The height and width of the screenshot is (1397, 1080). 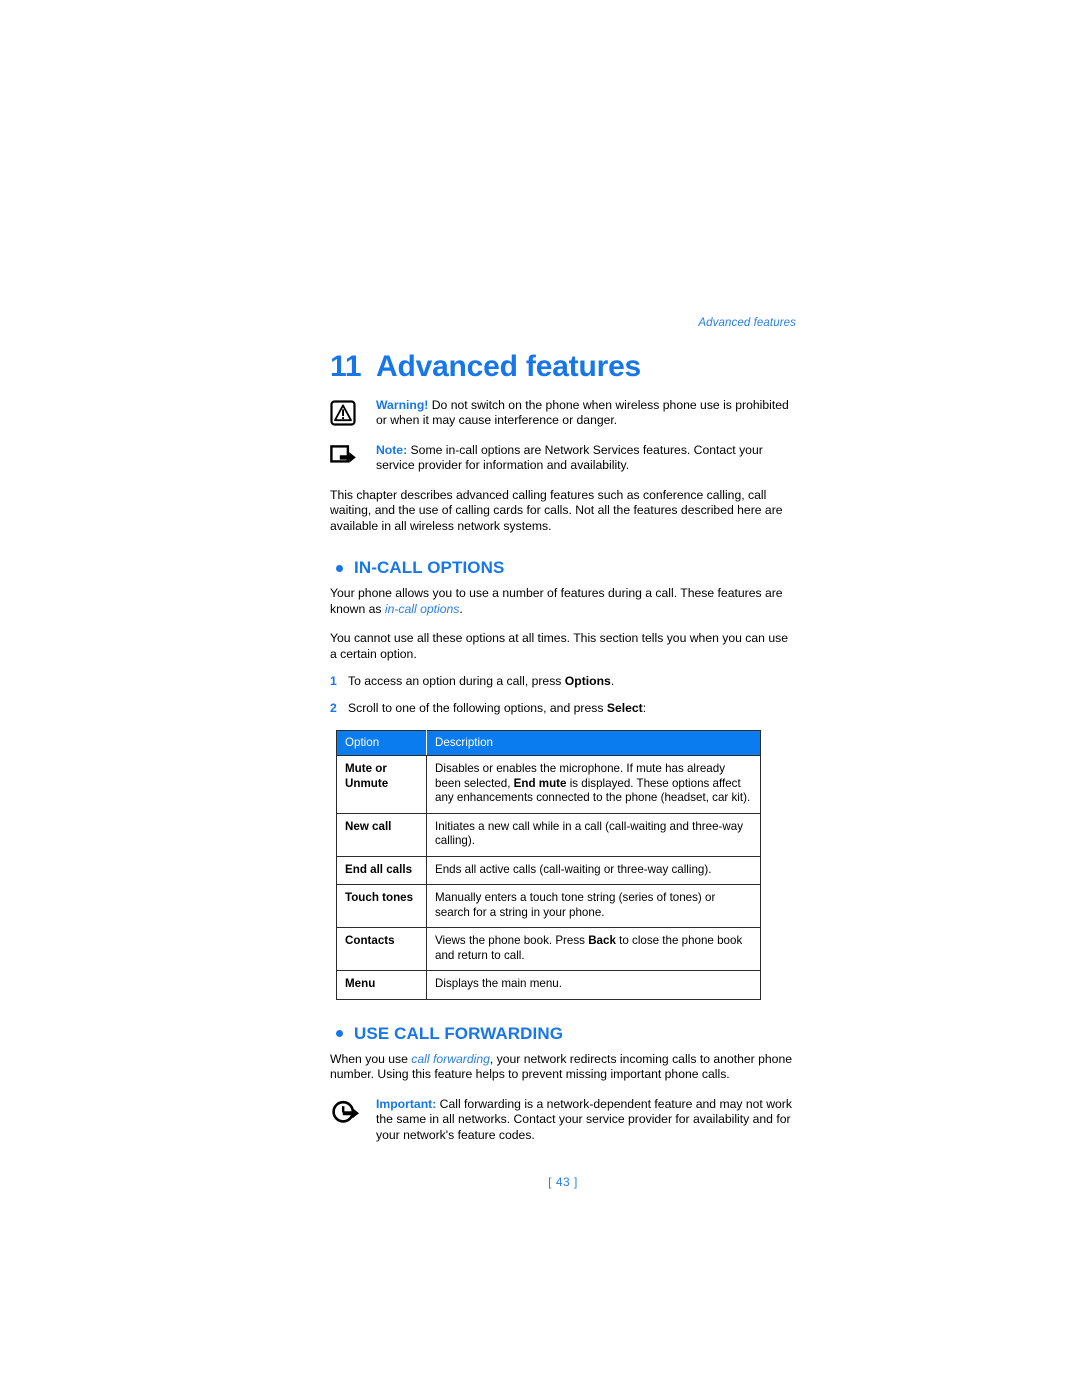 I want to click on section-title-text: IN-CALL OPTIONS, so click(x=429, y=567).